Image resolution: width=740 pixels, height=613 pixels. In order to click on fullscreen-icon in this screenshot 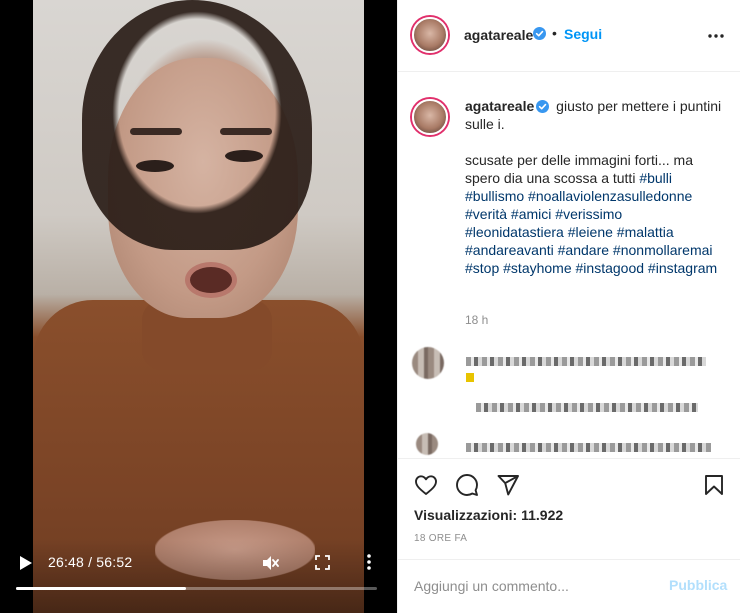, I will do `click(322, 562)`.